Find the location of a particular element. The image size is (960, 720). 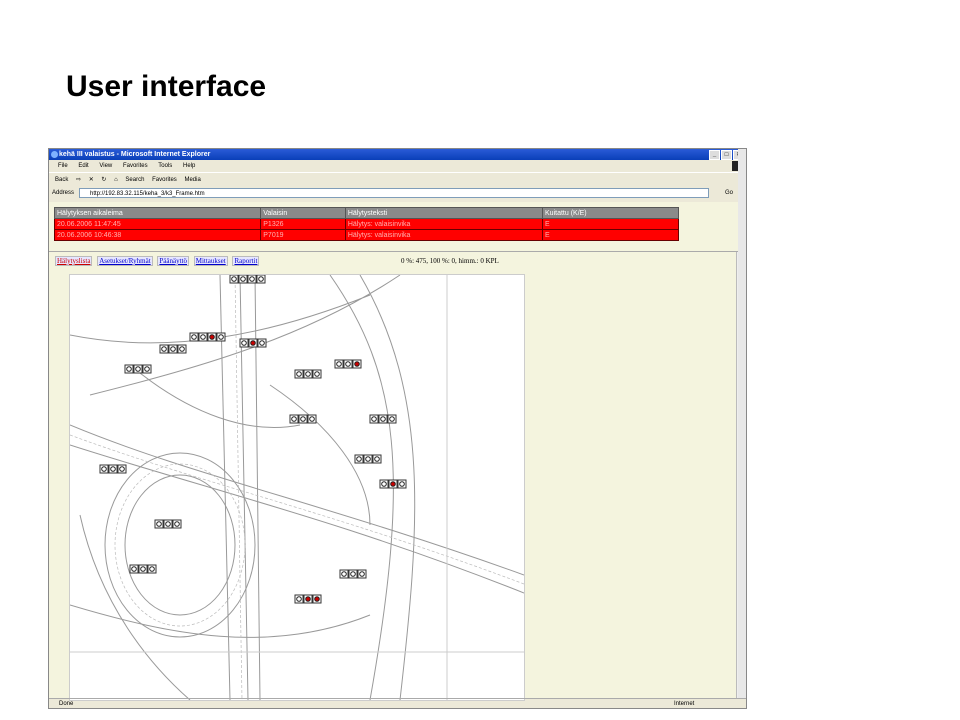

slide-title: User interface is located at coordinates (166, 86).